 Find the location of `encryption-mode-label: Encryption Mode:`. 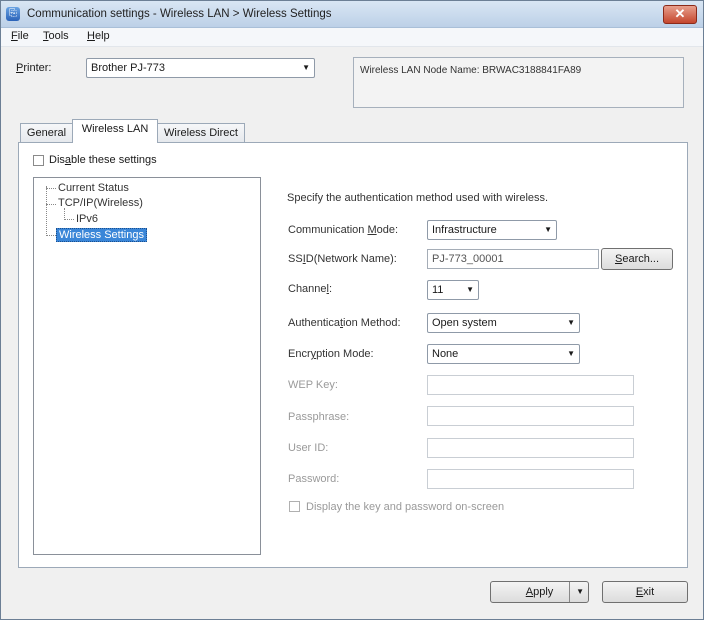

encryption-mode-label: Encryption Mode: is located at coordinates (331, 354).